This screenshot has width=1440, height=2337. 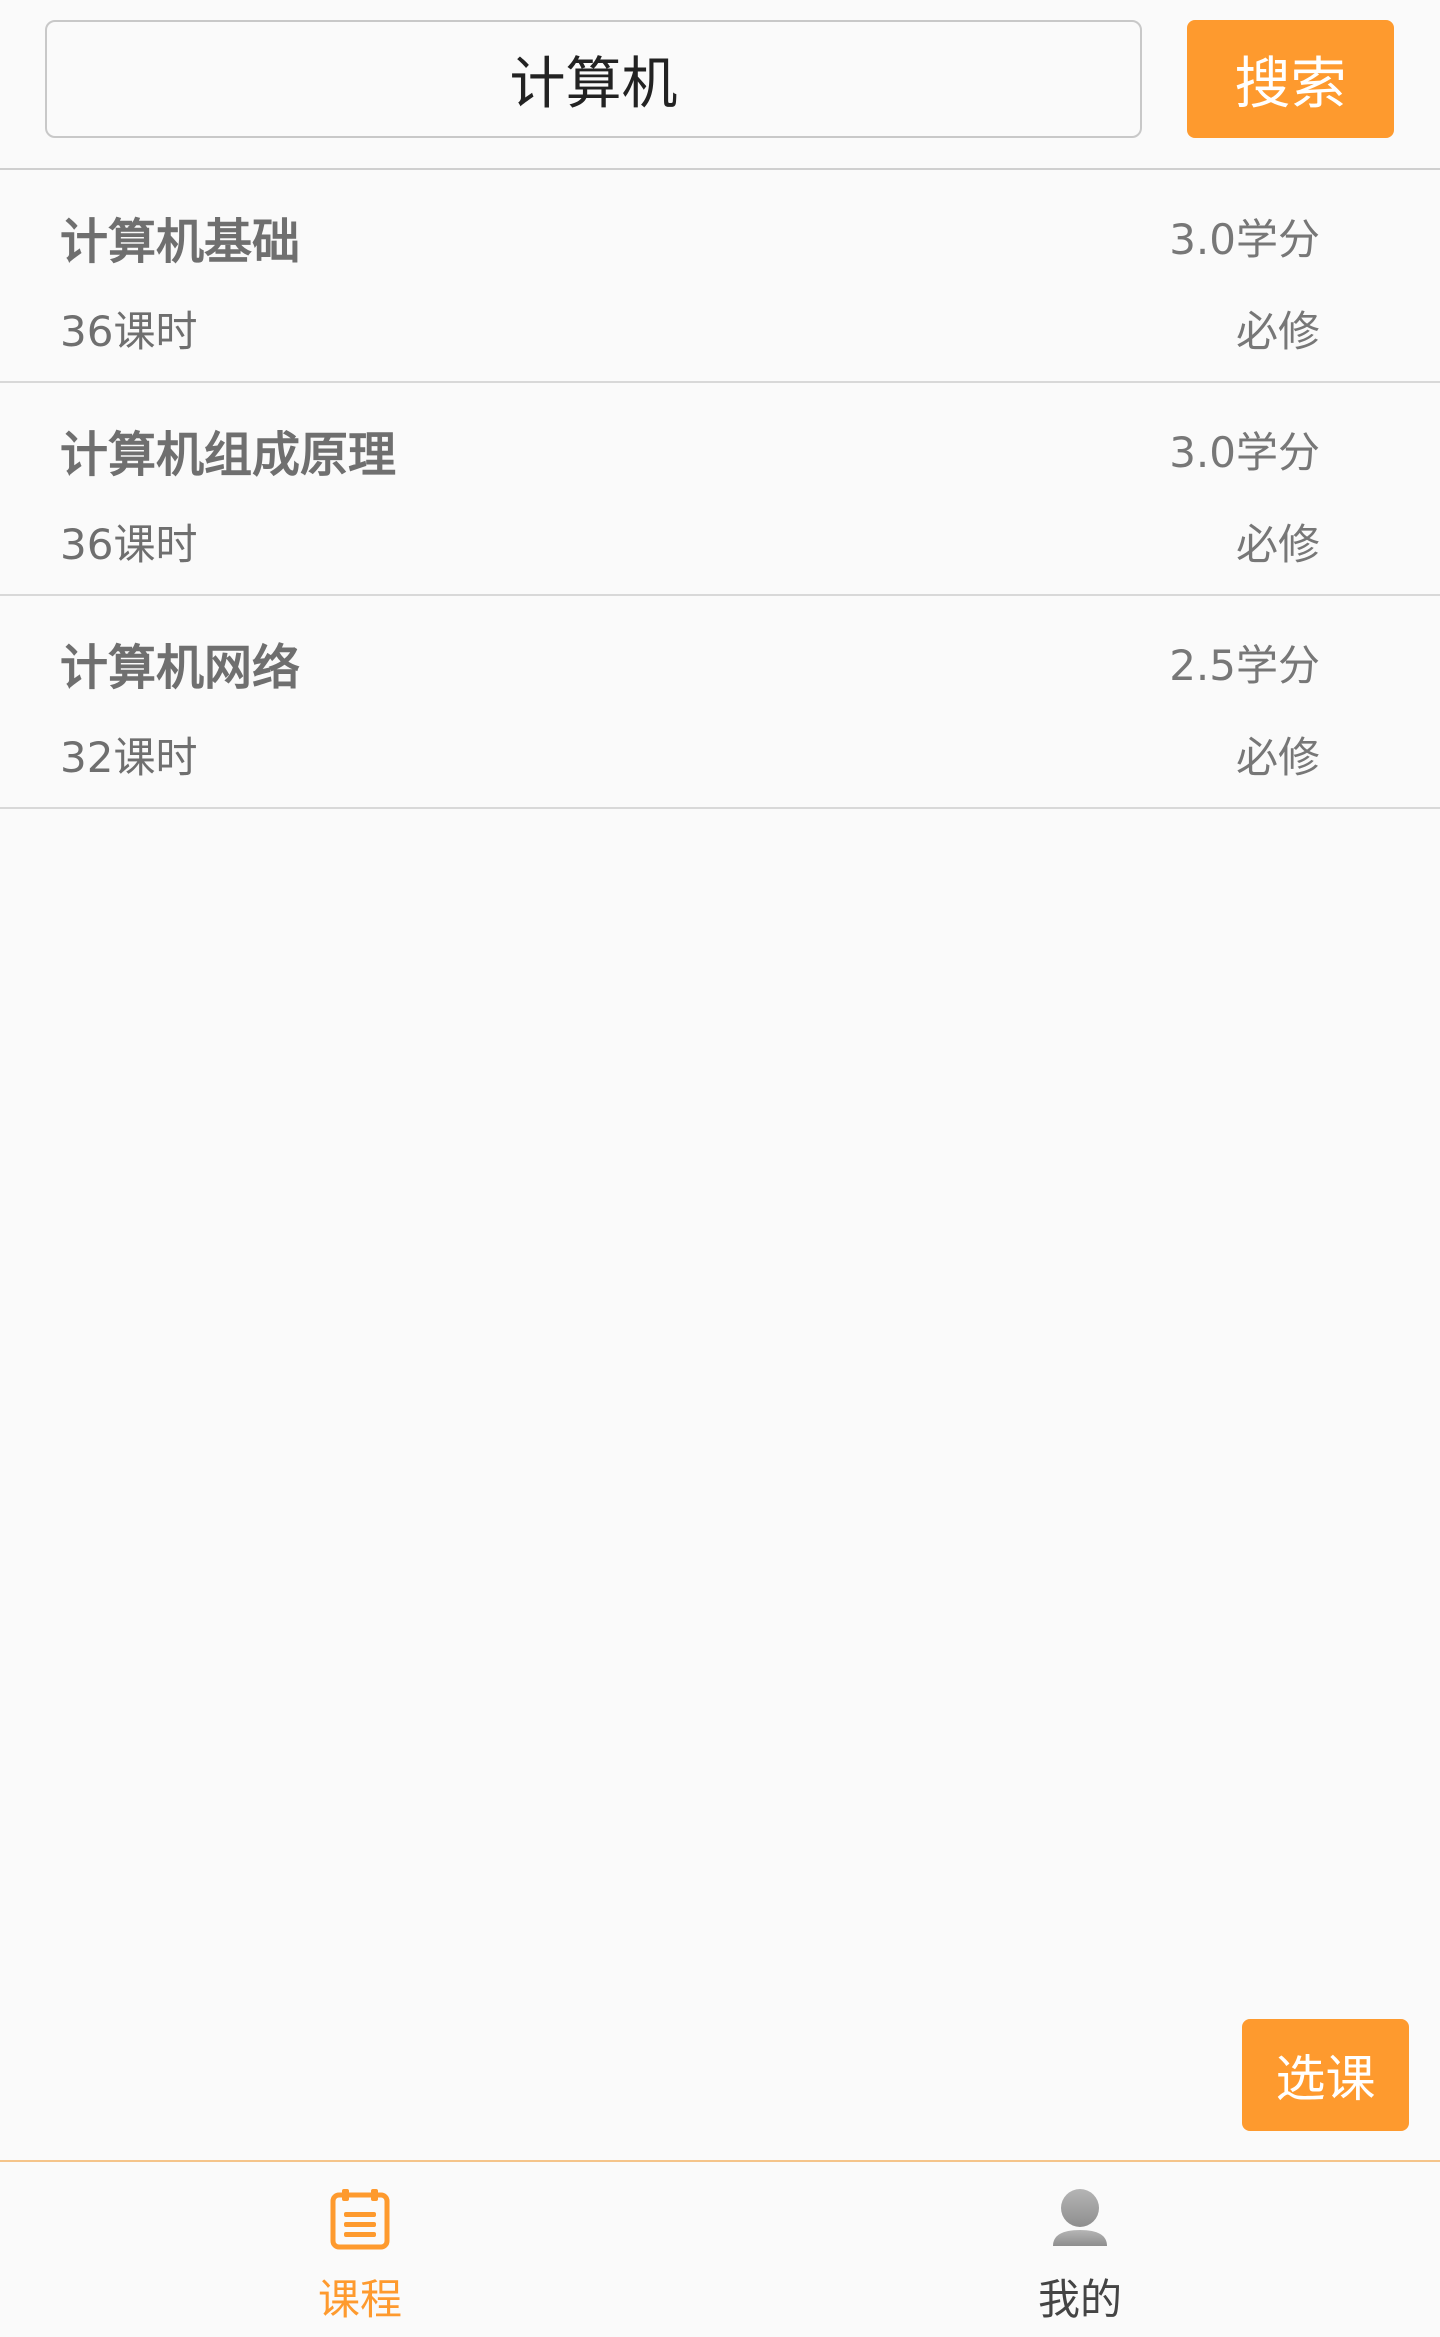 I want to click on course-row: 计算机组成原理 3.0学分 36课时 必修, so click(x=720, y=489).